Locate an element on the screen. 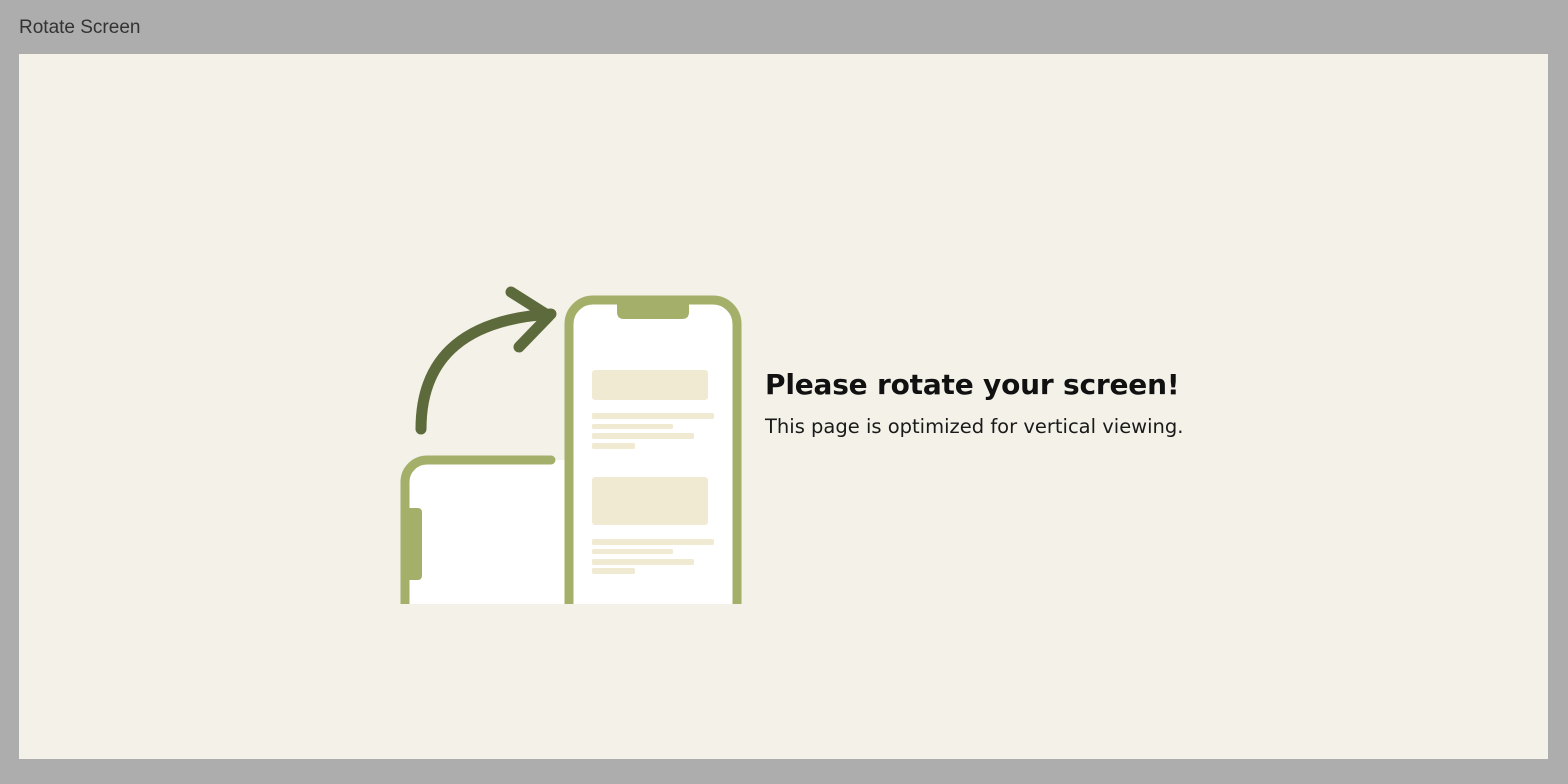 Image resolution: width=1568 pixels, height=784 pixels. headline: Please rotate your screen! is located at coordinates (972, 384).